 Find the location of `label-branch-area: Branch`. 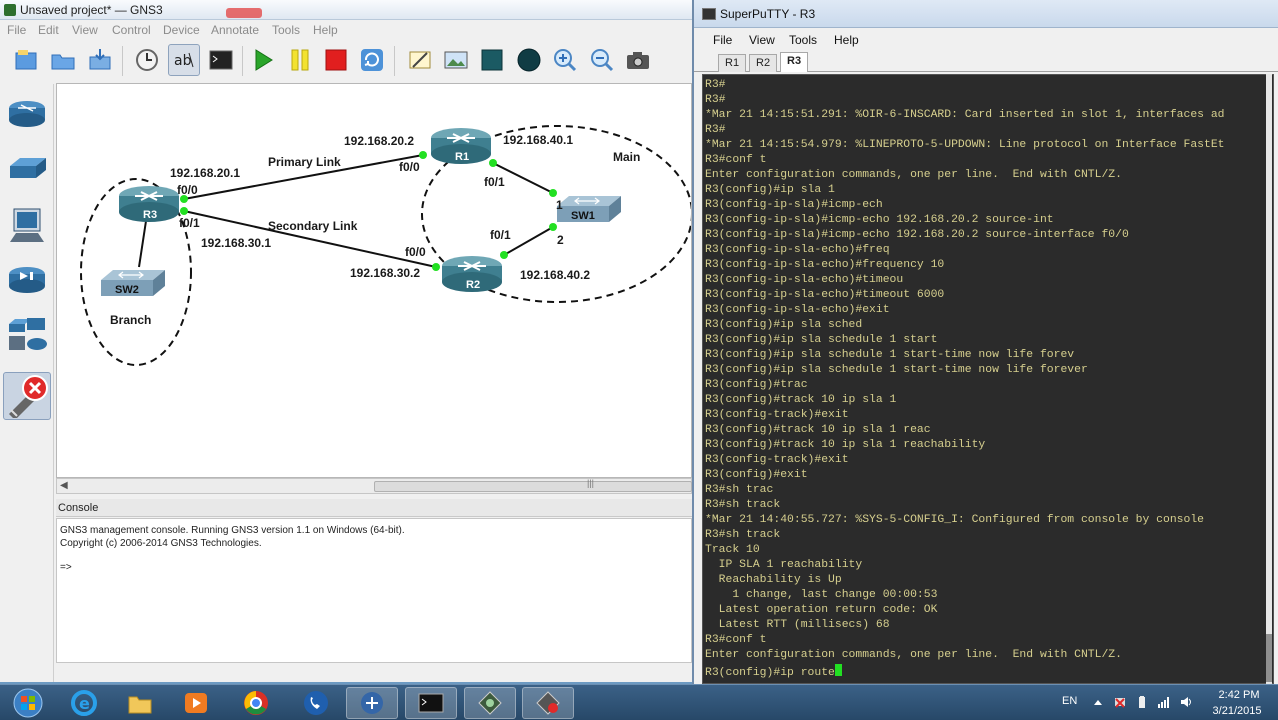

label-branch-area: Branch is located at coordinates (131, 320).